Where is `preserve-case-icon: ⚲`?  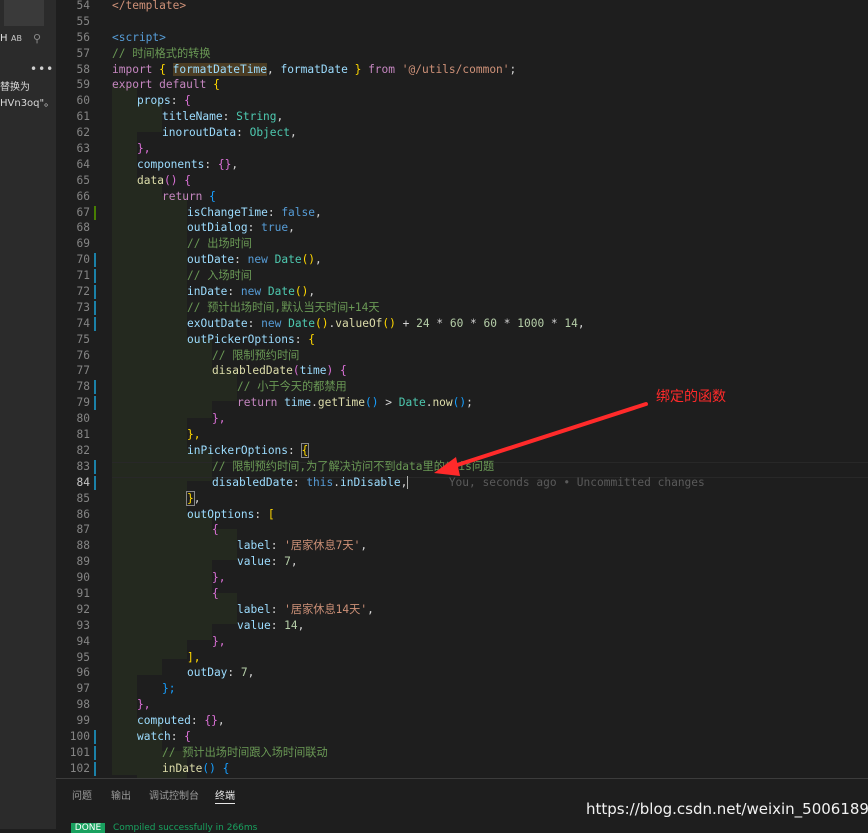 preserve-case-icon: ⚲ is located at coordinates (37, 38).